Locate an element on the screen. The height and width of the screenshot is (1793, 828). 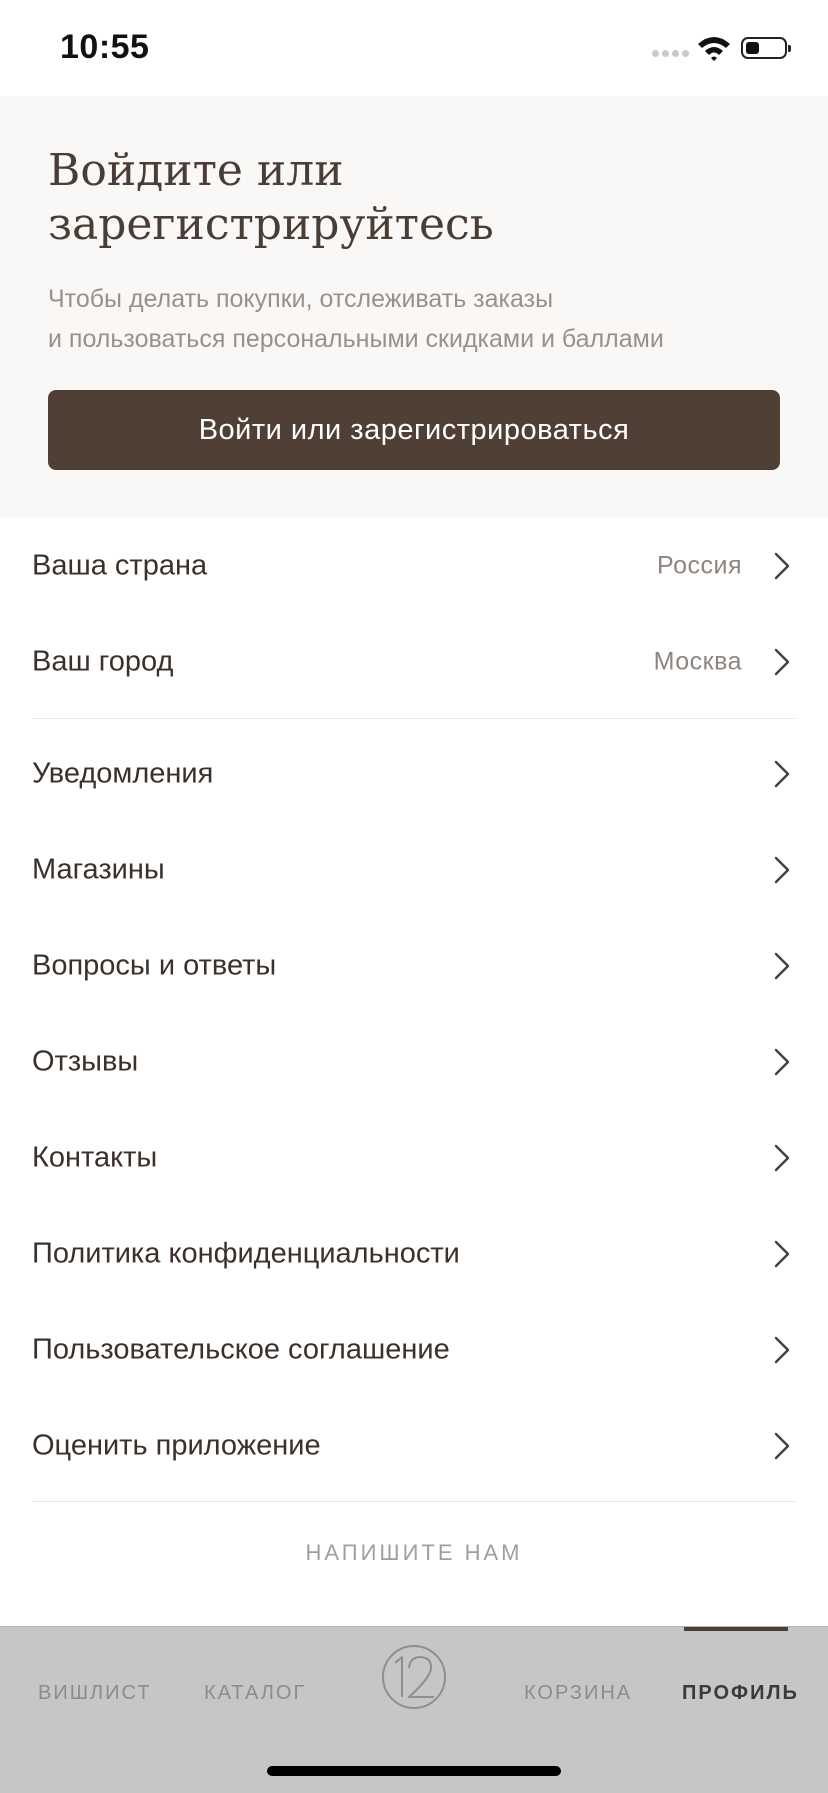
login-register-button: Войти или зарегистрироваться is located at coordinates (414, 430).